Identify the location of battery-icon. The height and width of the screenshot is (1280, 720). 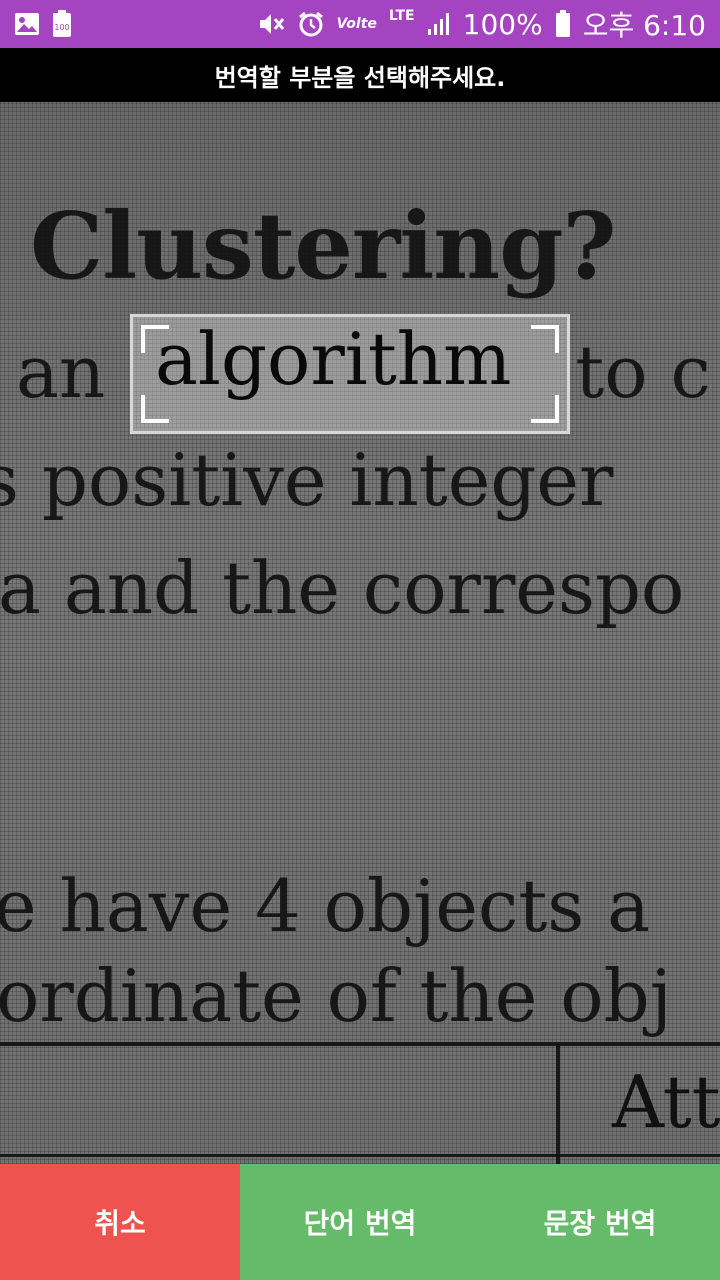
(563, 24).